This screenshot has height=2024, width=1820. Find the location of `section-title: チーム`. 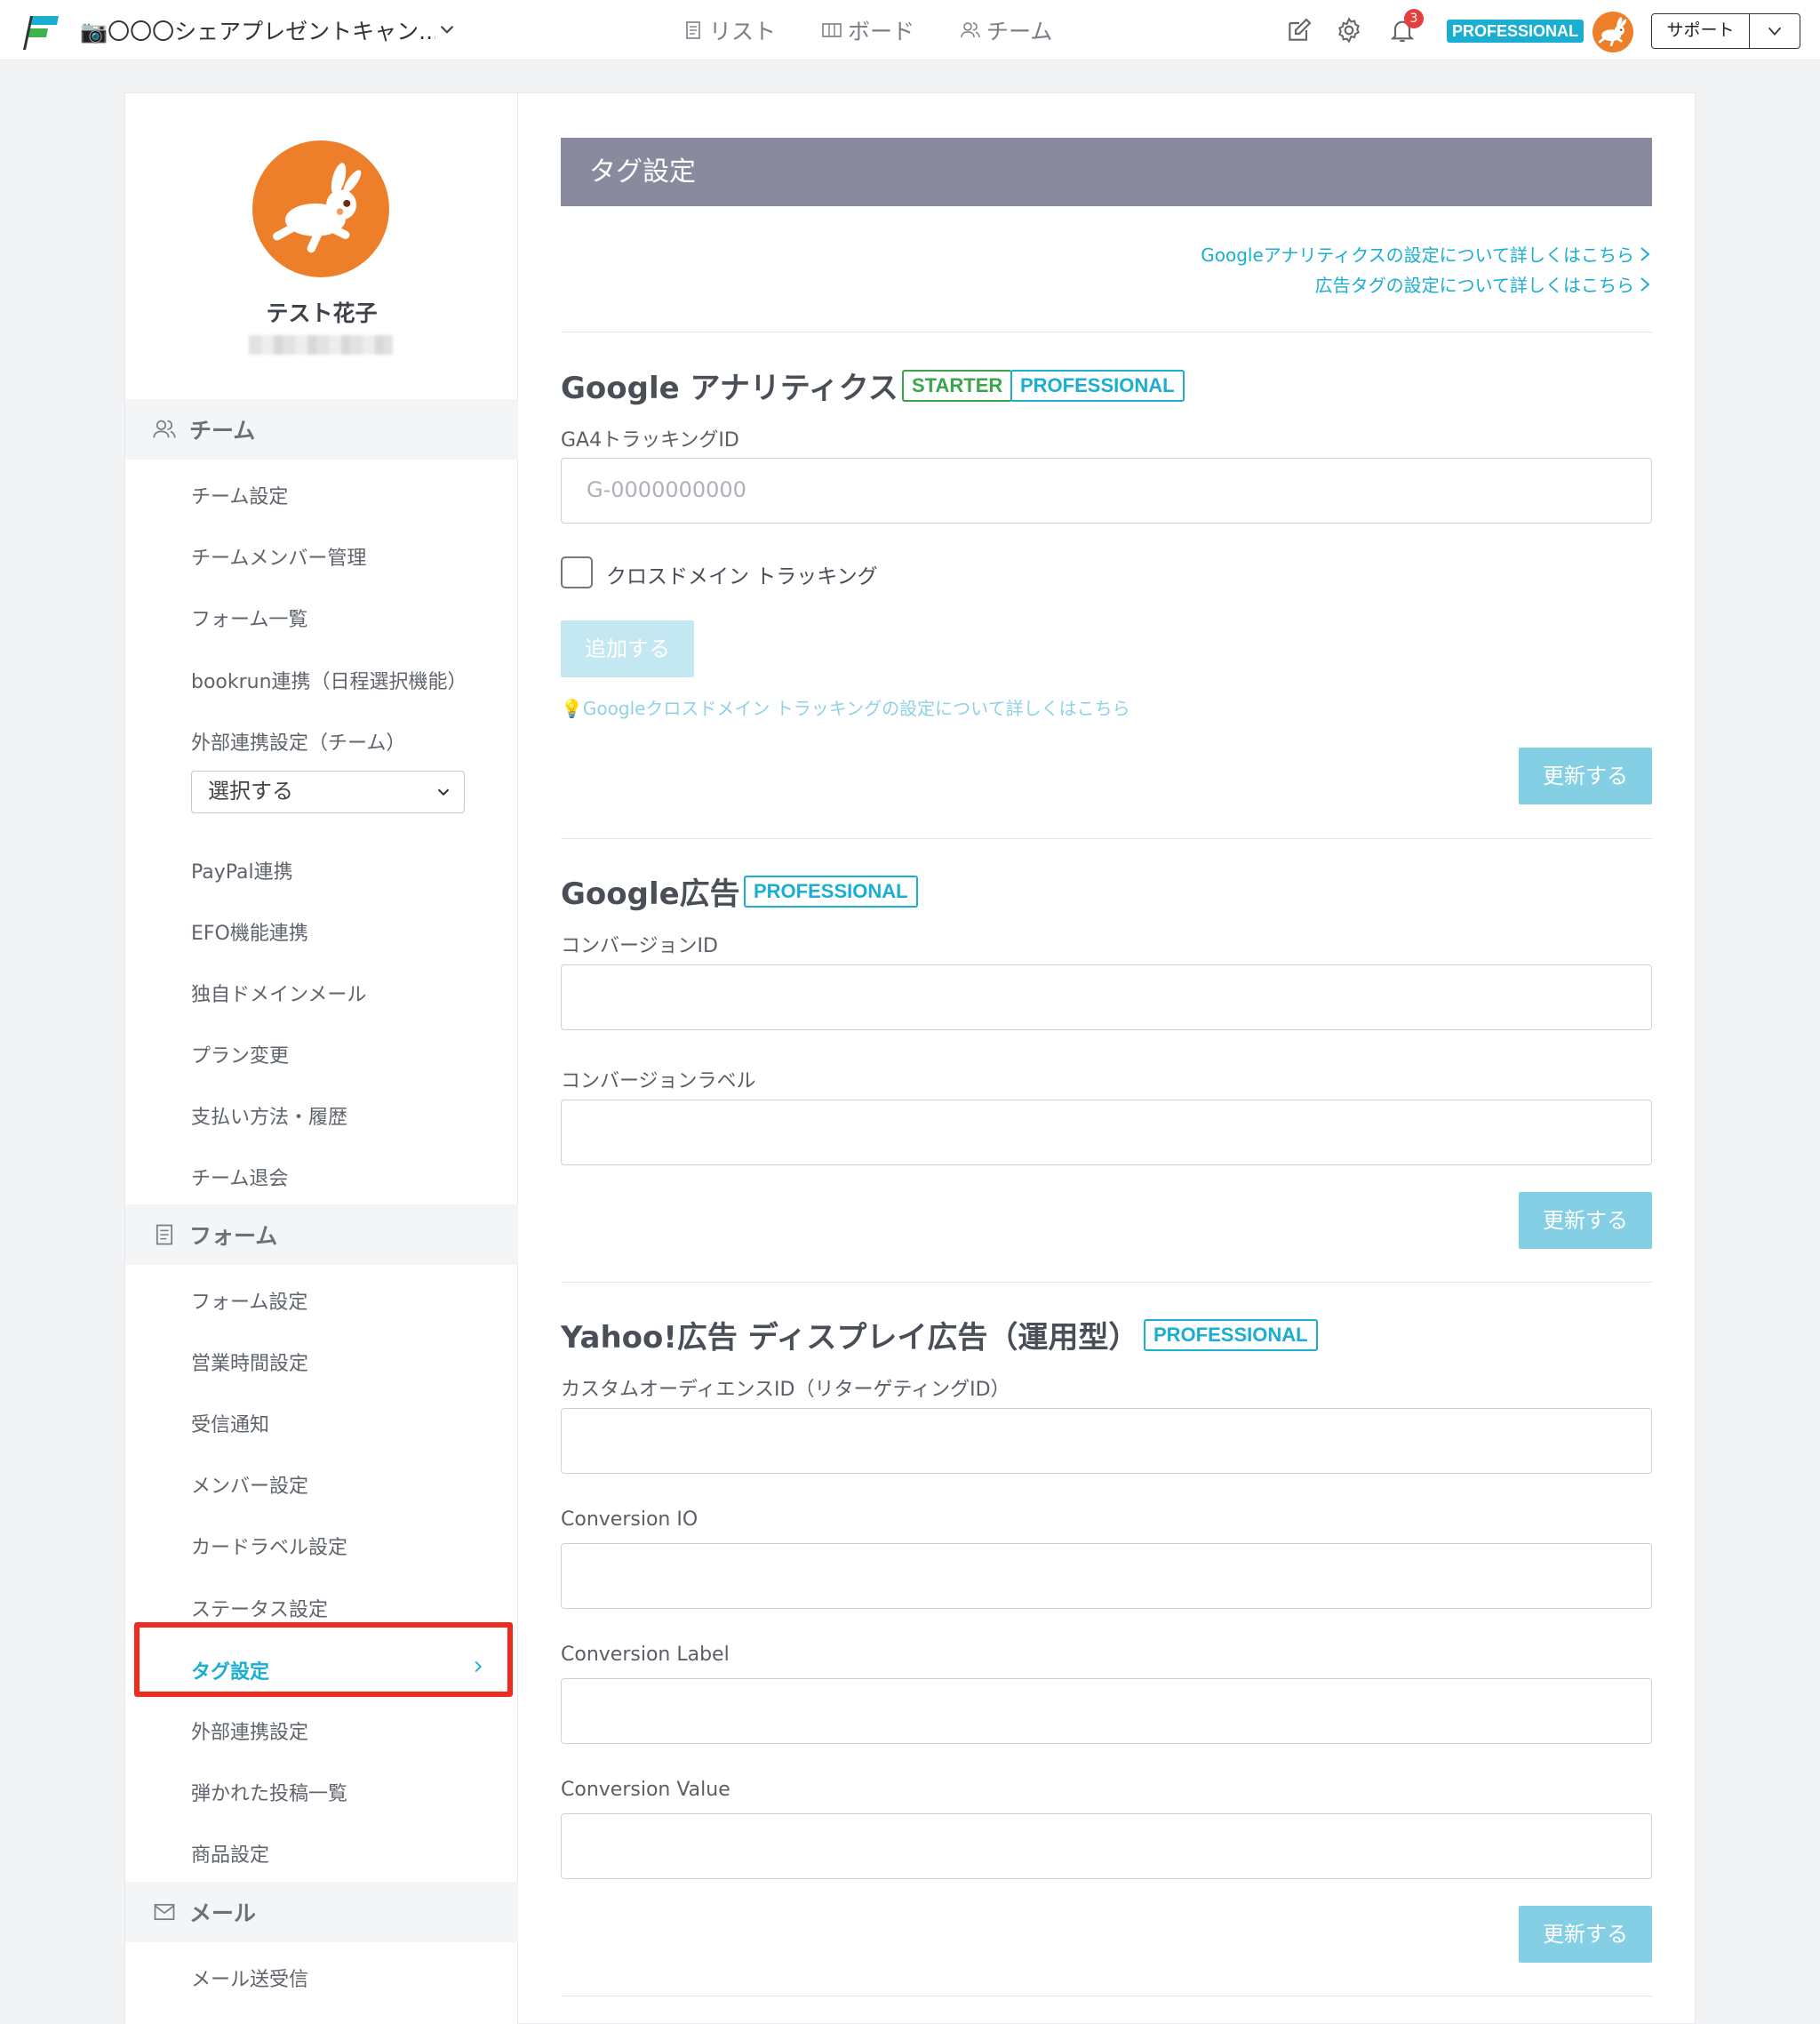

section-title: チーム is located at coordinates (222, 431).